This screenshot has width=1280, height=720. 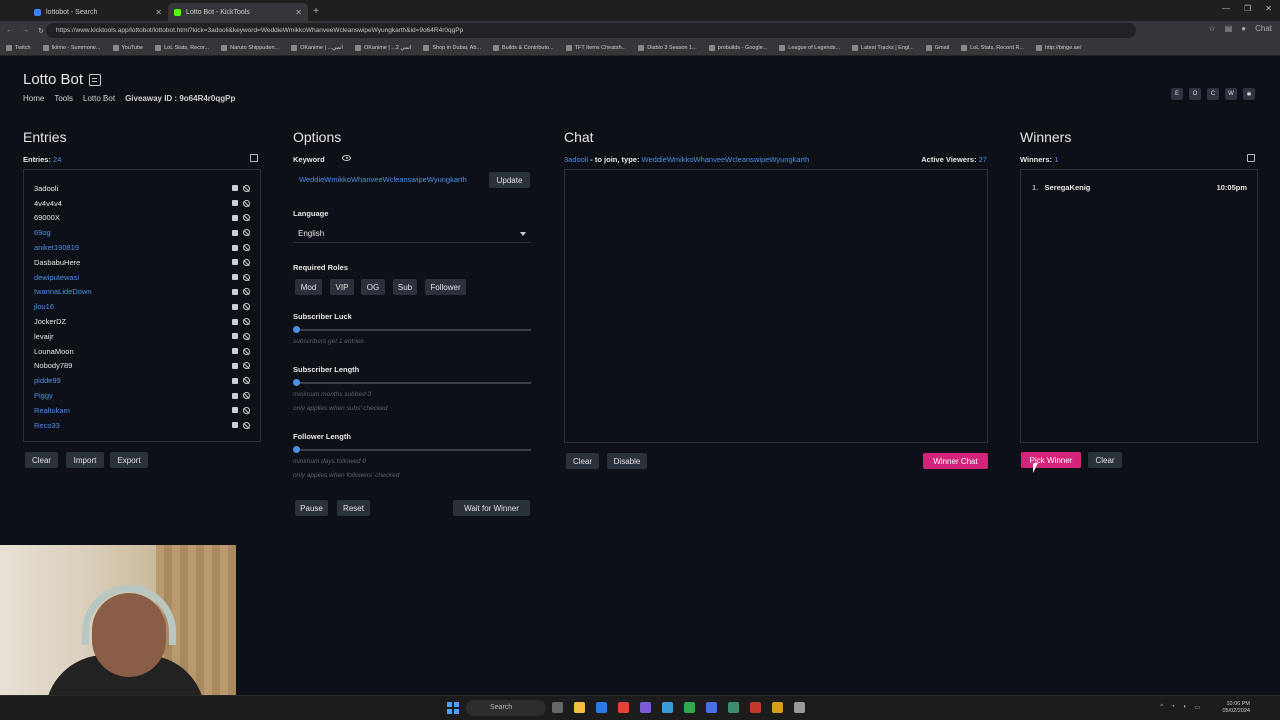 What do you see at coordinates (52, 410) in the screenshot?
I see `entry-name: Realtukam` at bounding box center [52, 410].